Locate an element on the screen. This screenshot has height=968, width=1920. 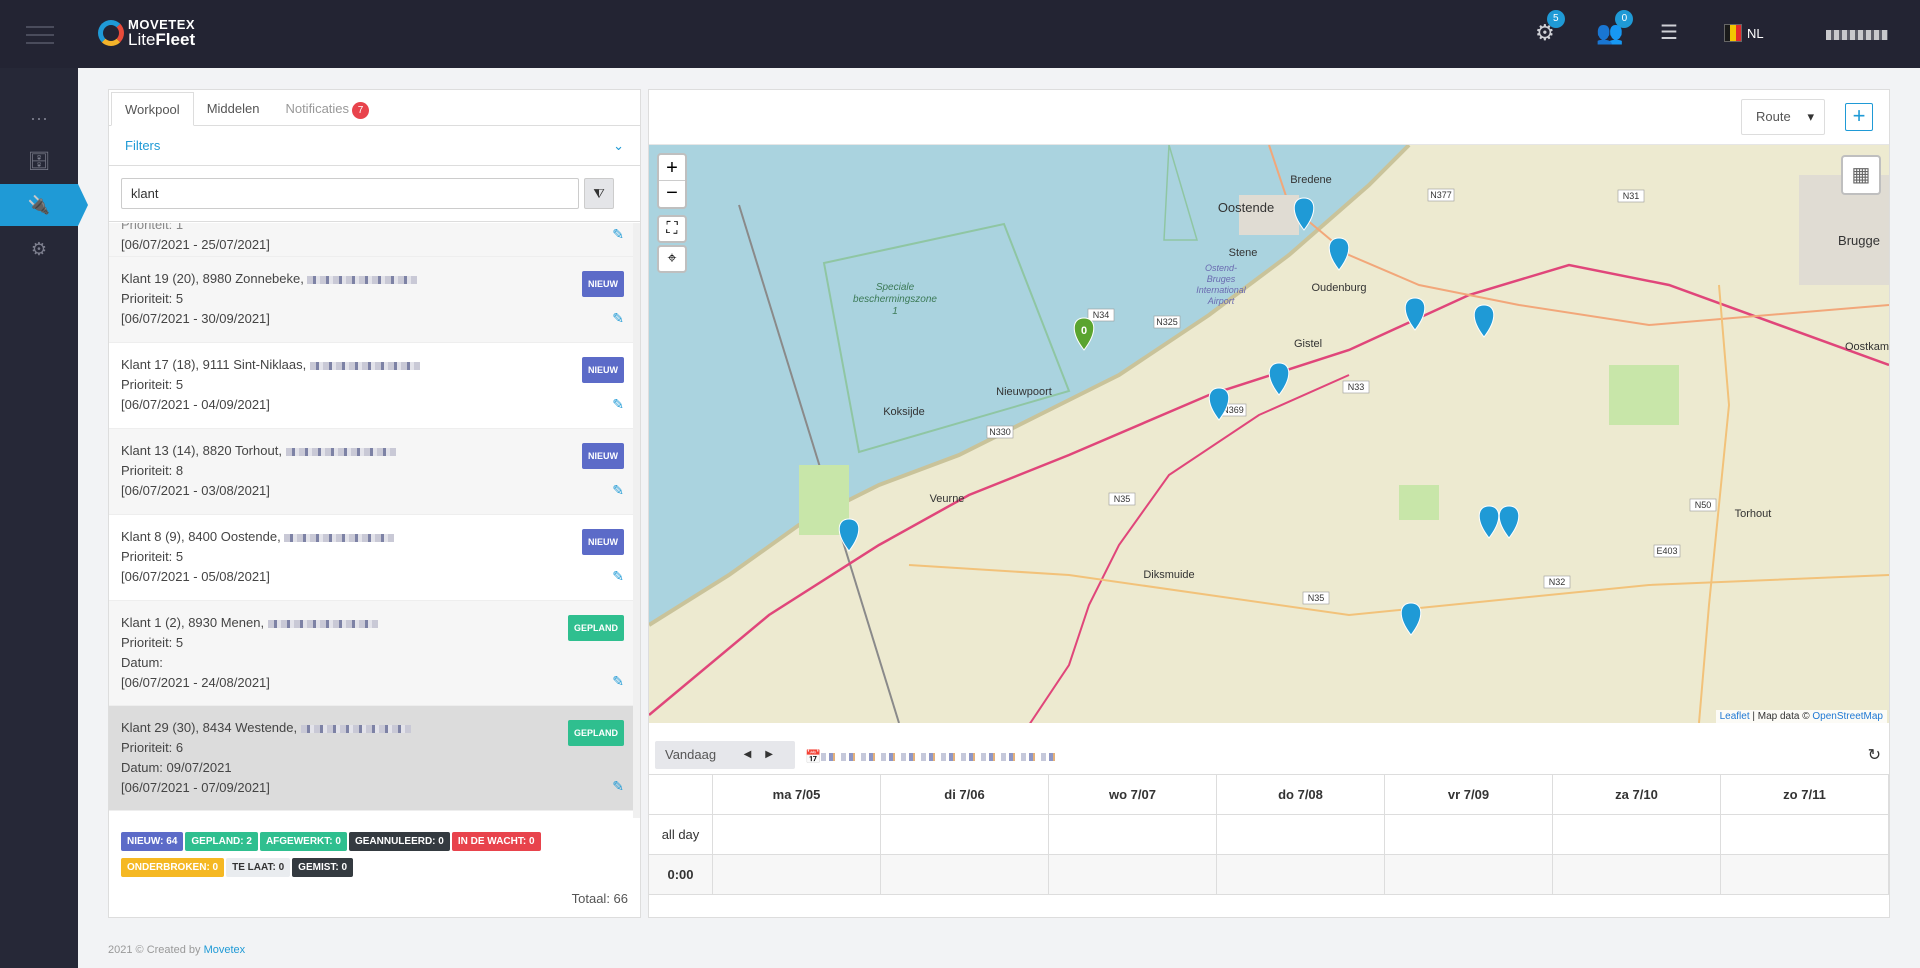
users-icon: 👥 0 is located at coordinates (1615, 28).